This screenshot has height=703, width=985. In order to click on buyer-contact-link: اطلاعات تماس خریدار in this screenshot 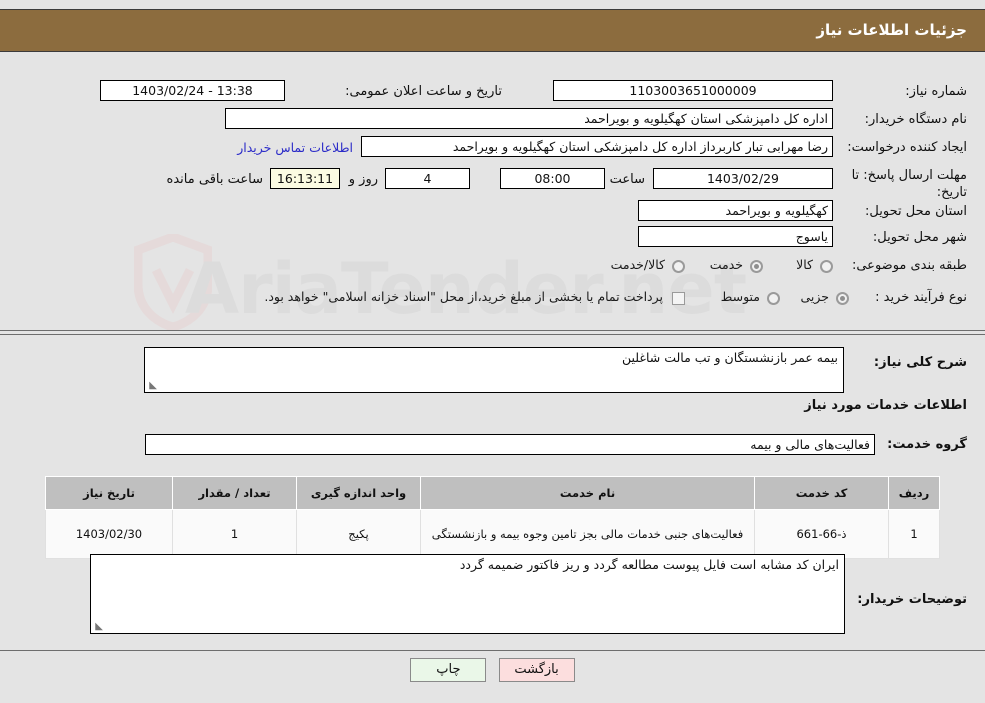, I will do `click(295, 147)`.